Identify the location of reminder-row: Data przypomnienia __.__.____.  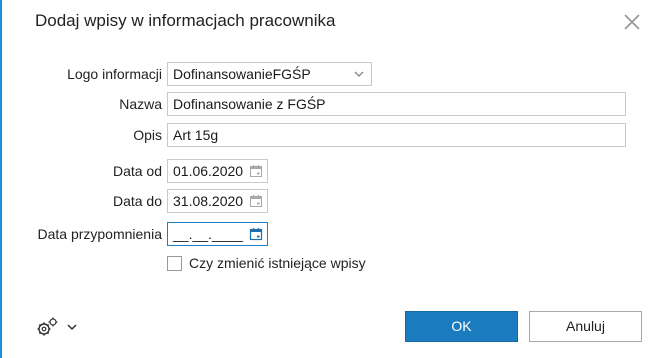
(328, 234).